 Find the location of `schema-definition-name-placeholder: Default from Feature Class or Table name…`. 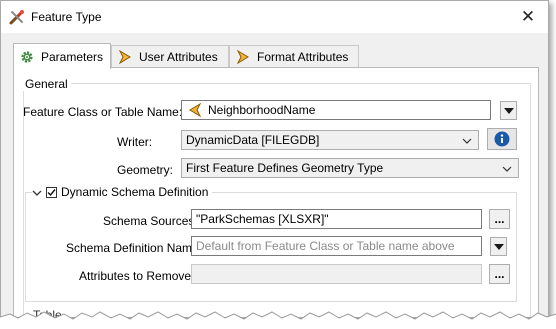

schema-definition-name-placeholder: Default from Feature Class or Table name… is located at coordinates (325, 246).